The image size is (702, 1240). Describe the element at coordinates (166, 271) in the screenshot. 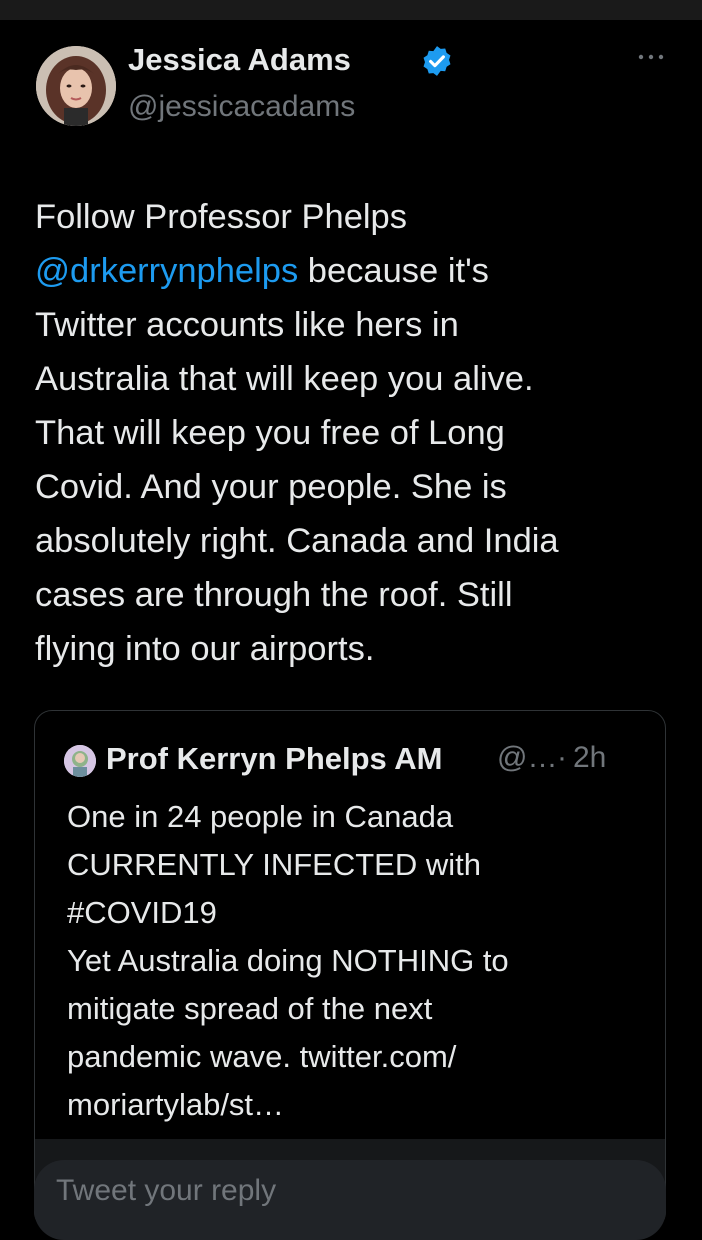

I see `mention-link: @drkerrynphelps` at that location.